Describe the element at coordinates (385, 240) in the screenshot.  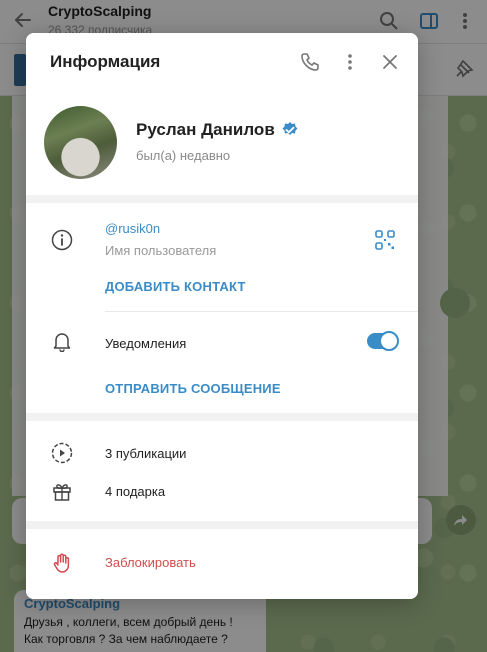
I see `qr-code-icon` at that location.